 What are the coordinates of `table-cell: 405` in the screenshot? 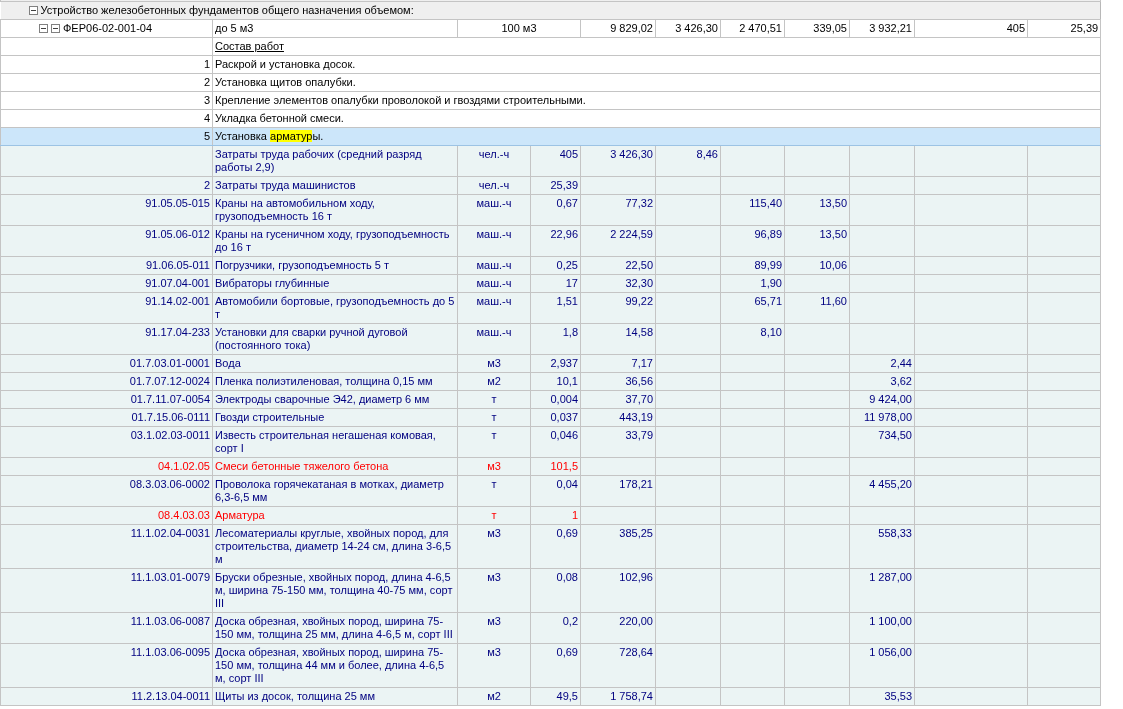 It's located at (555, 161).